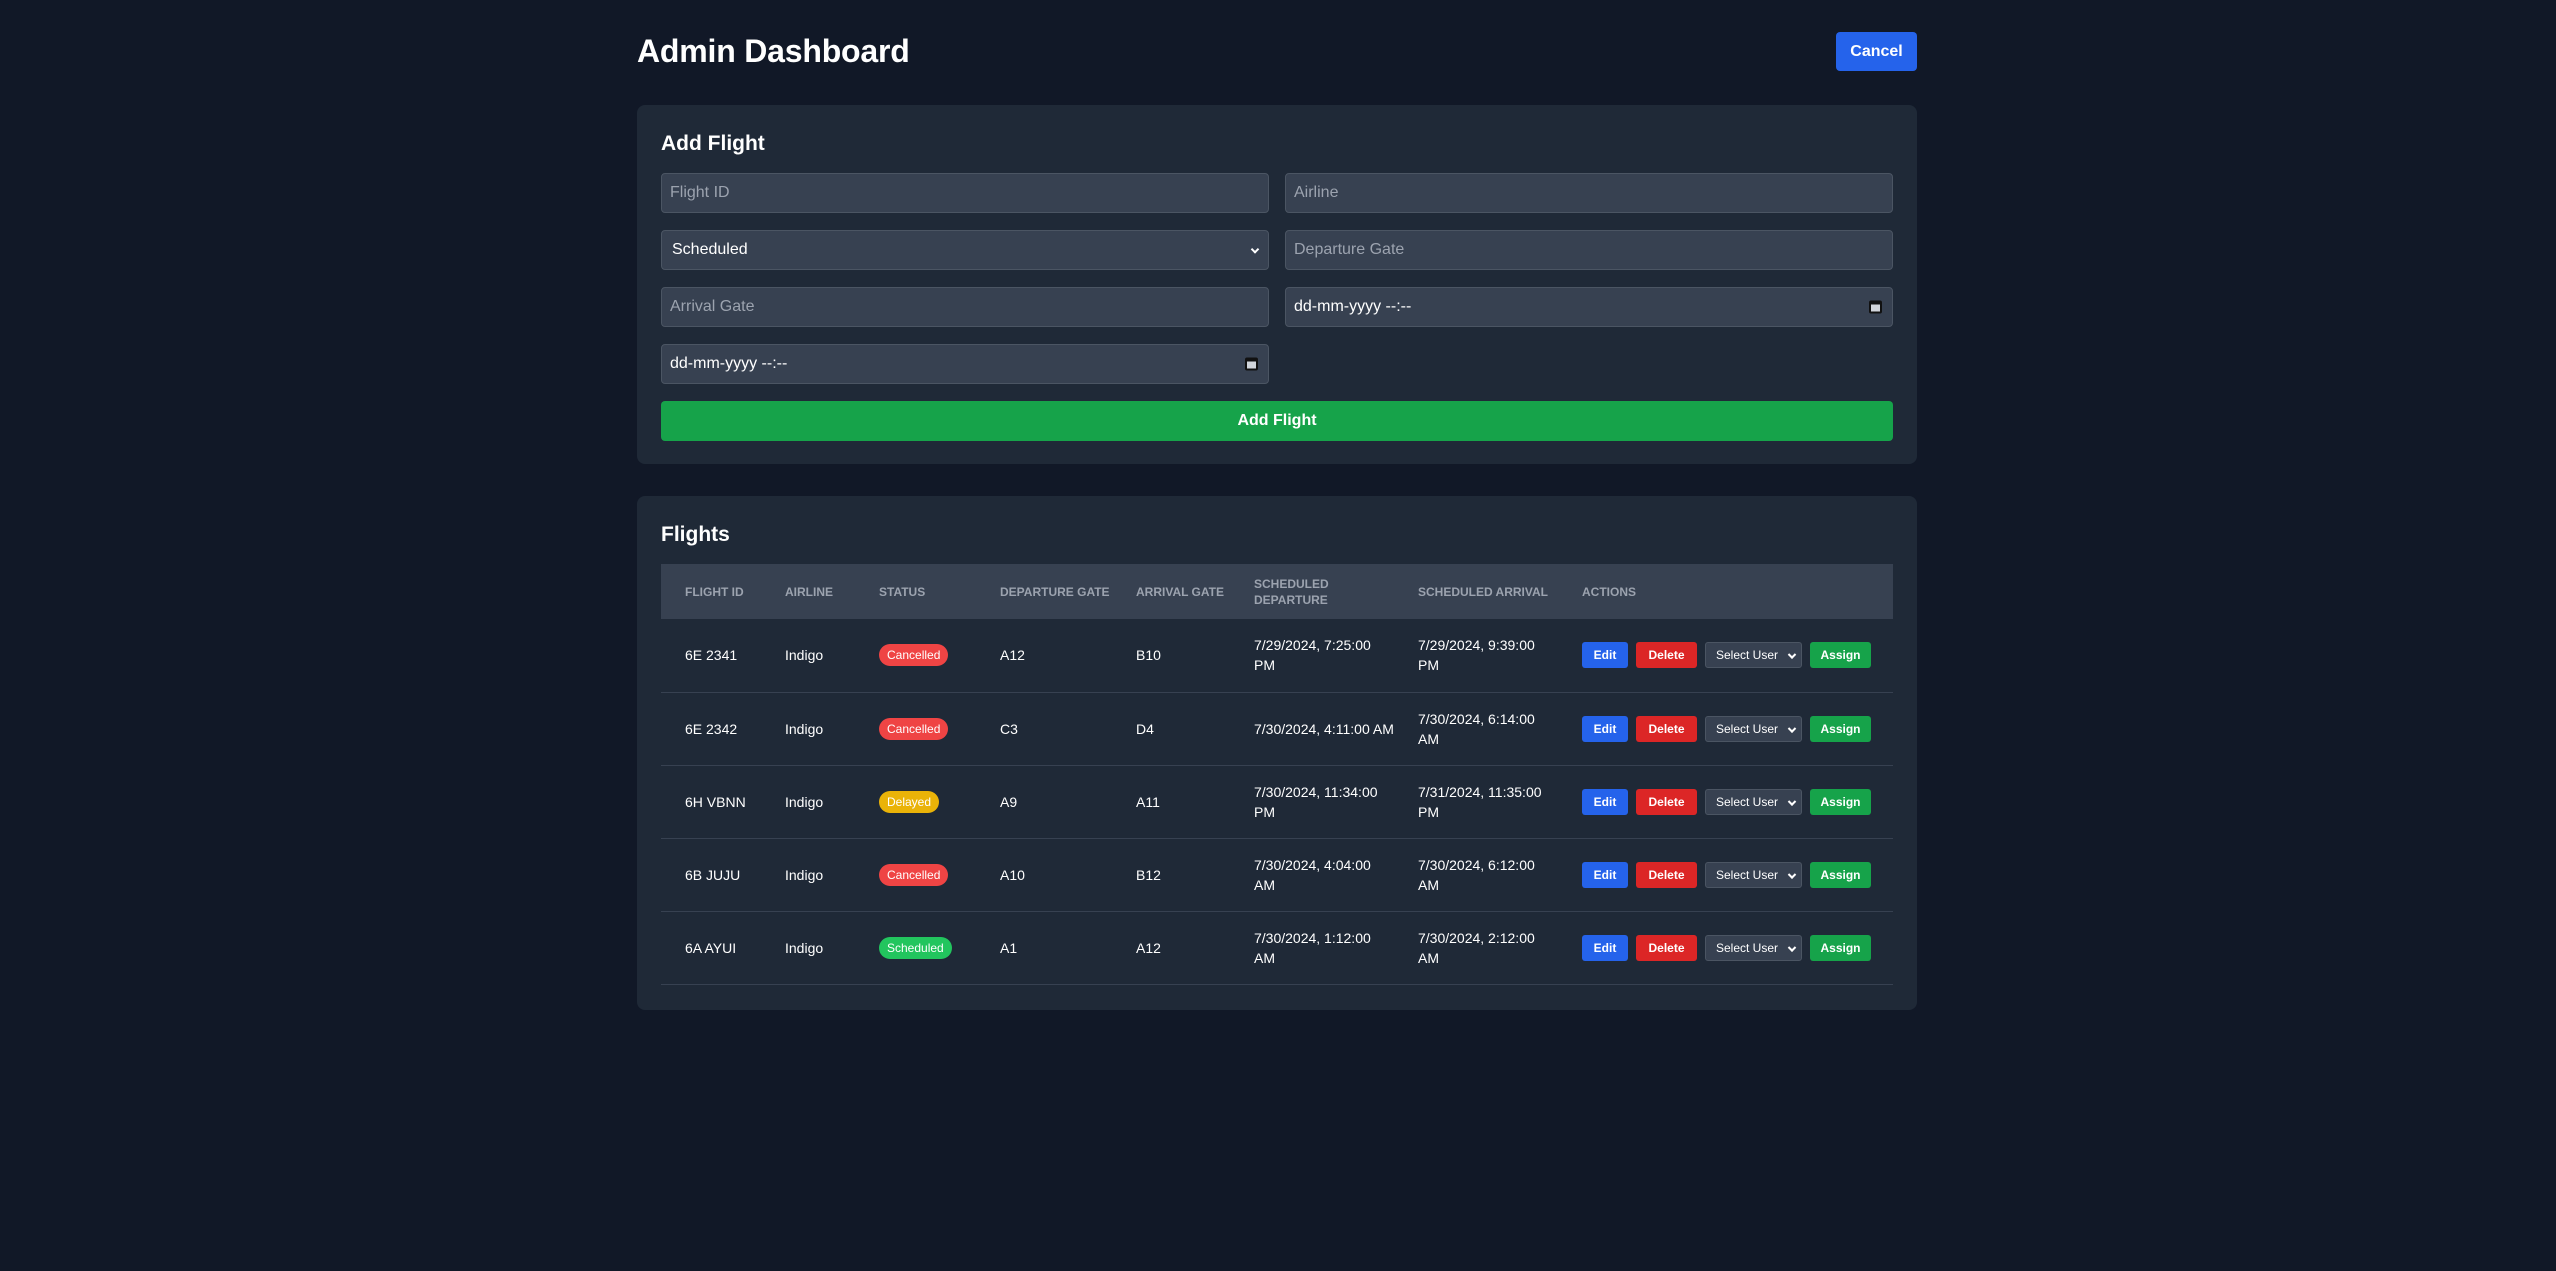  What do you see at coordinates (1324, 728) in the screenshot?
I see `cell-scheduled-departure: 7/30/2024, 4:11:00 AM` at bounding box center [1324, 728].